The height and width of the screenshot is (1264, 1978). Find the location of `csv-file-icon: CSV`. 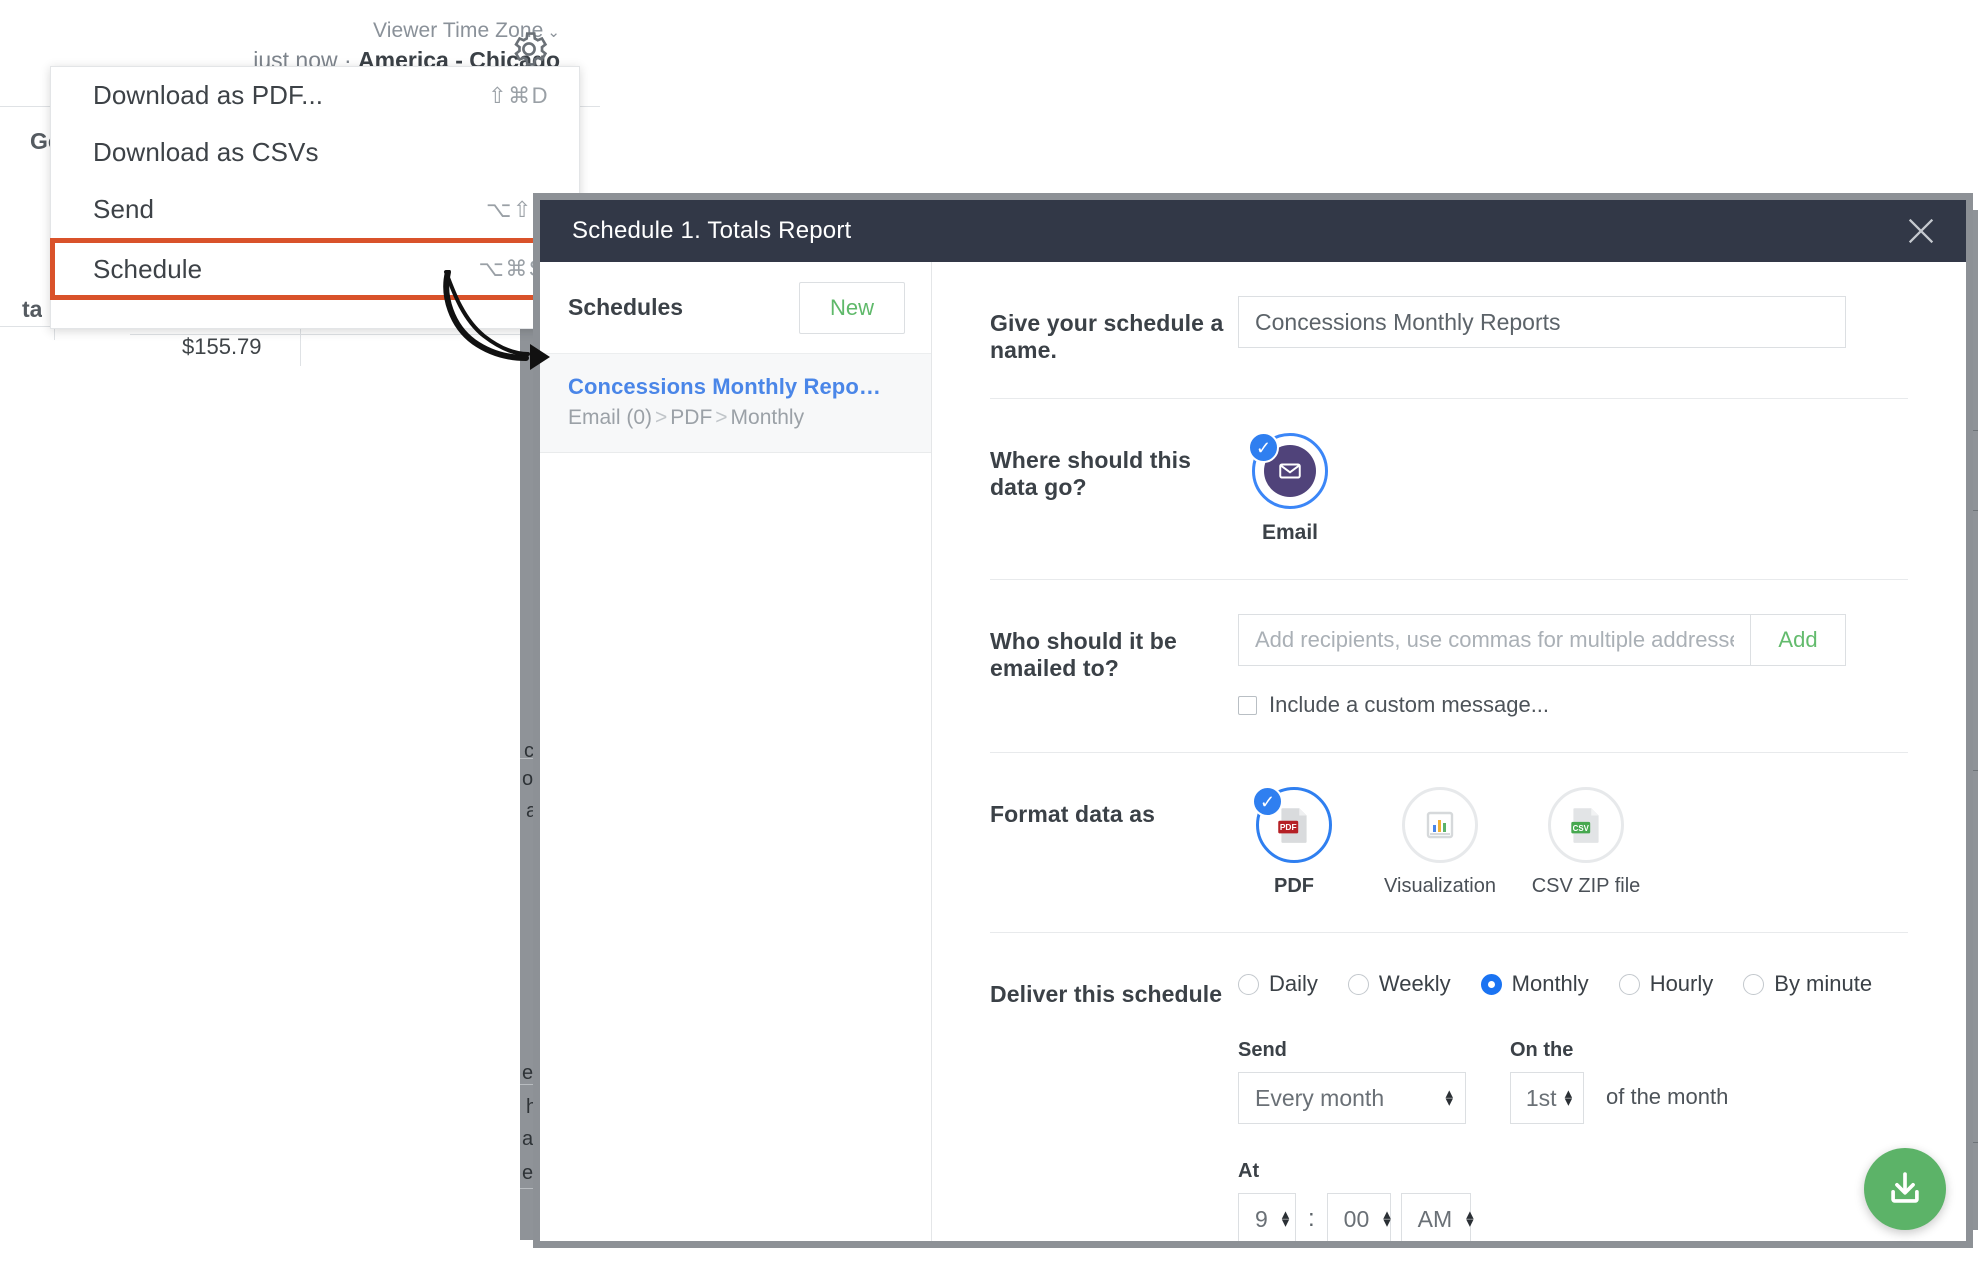

csv-file-icon: CSV is located at coordinates (1585, 825).